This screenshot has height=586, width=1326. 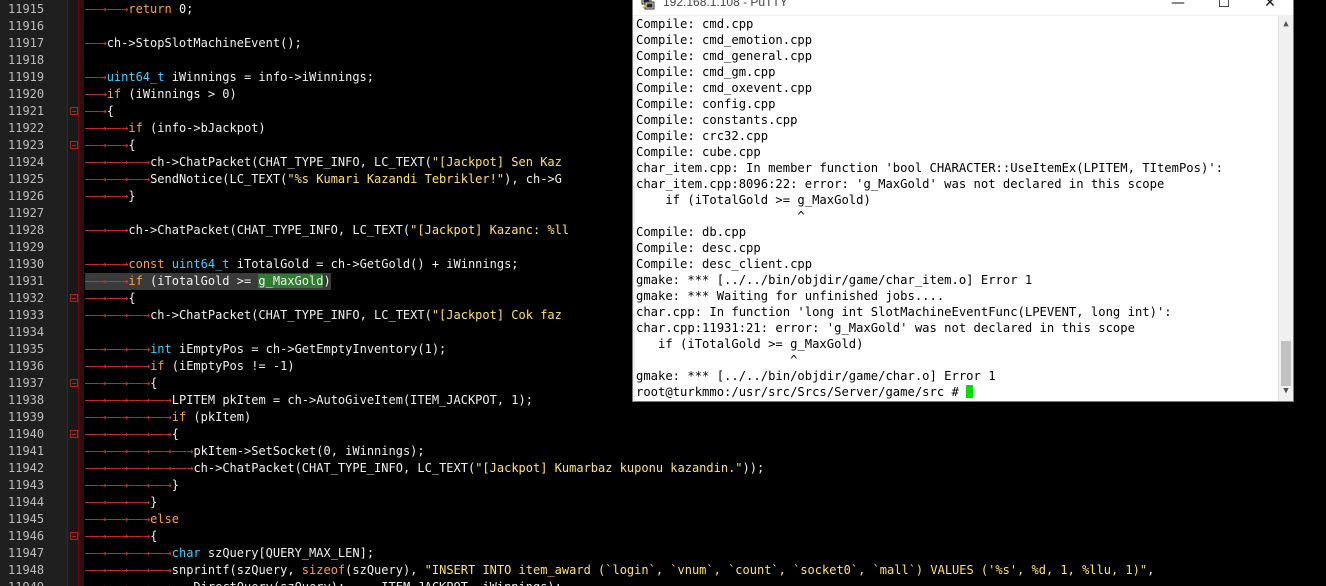 I want to click on code-line: 11940 ——→——→——→——→{, so click(x=663, y=434).